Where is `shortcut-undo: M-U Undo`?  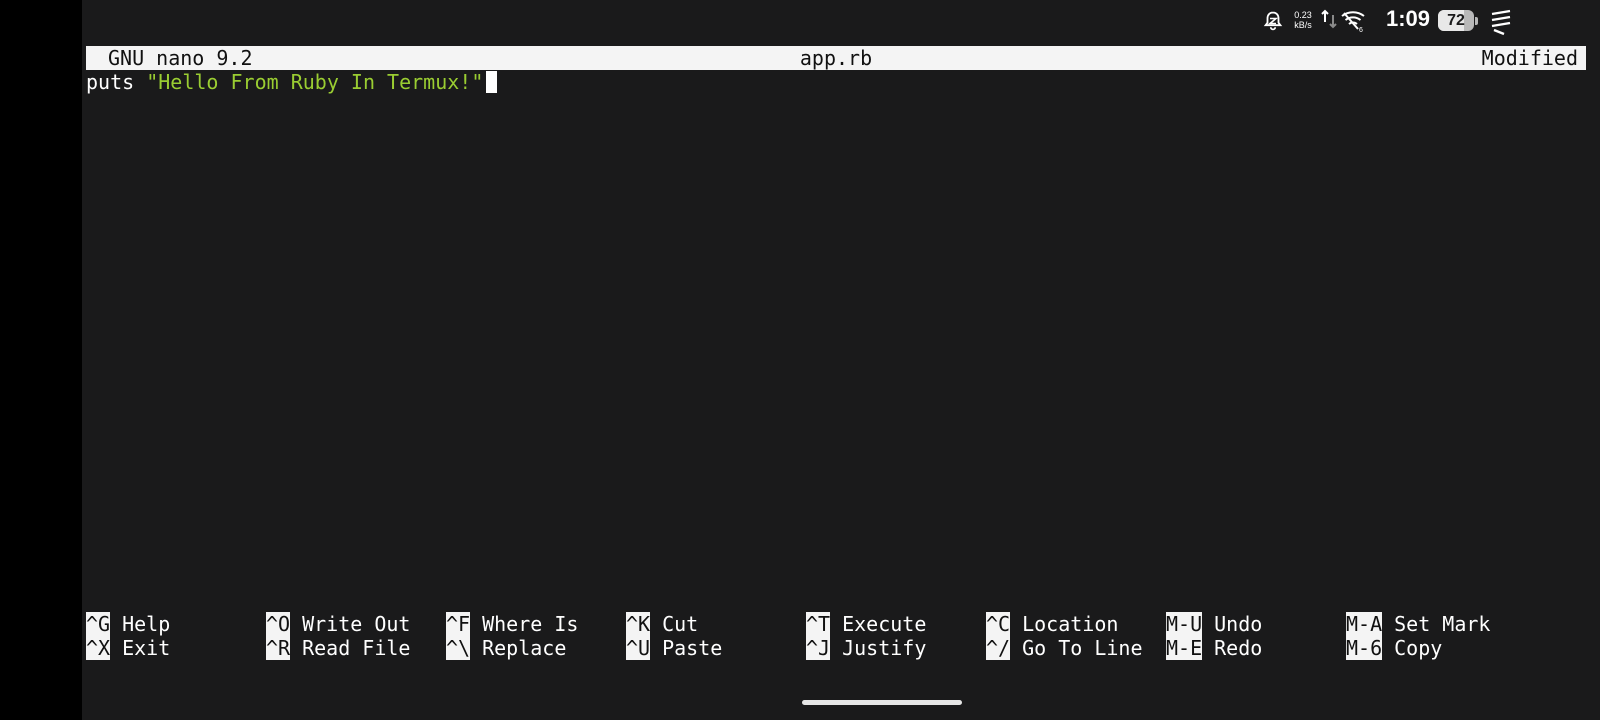
shortcut-undo: M-U Undo is located at coordinates (1214, 624).